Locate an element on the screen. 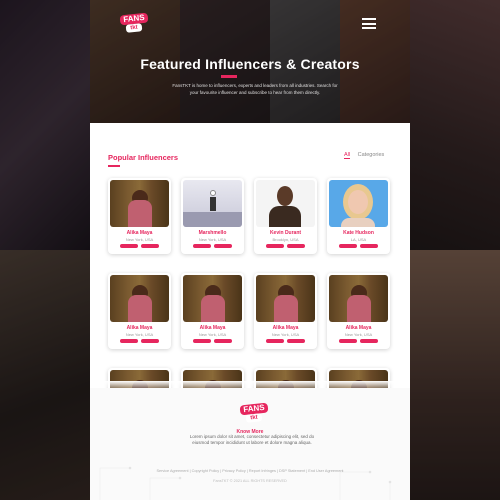  tab-all: All is located at coordinates (347, 155).